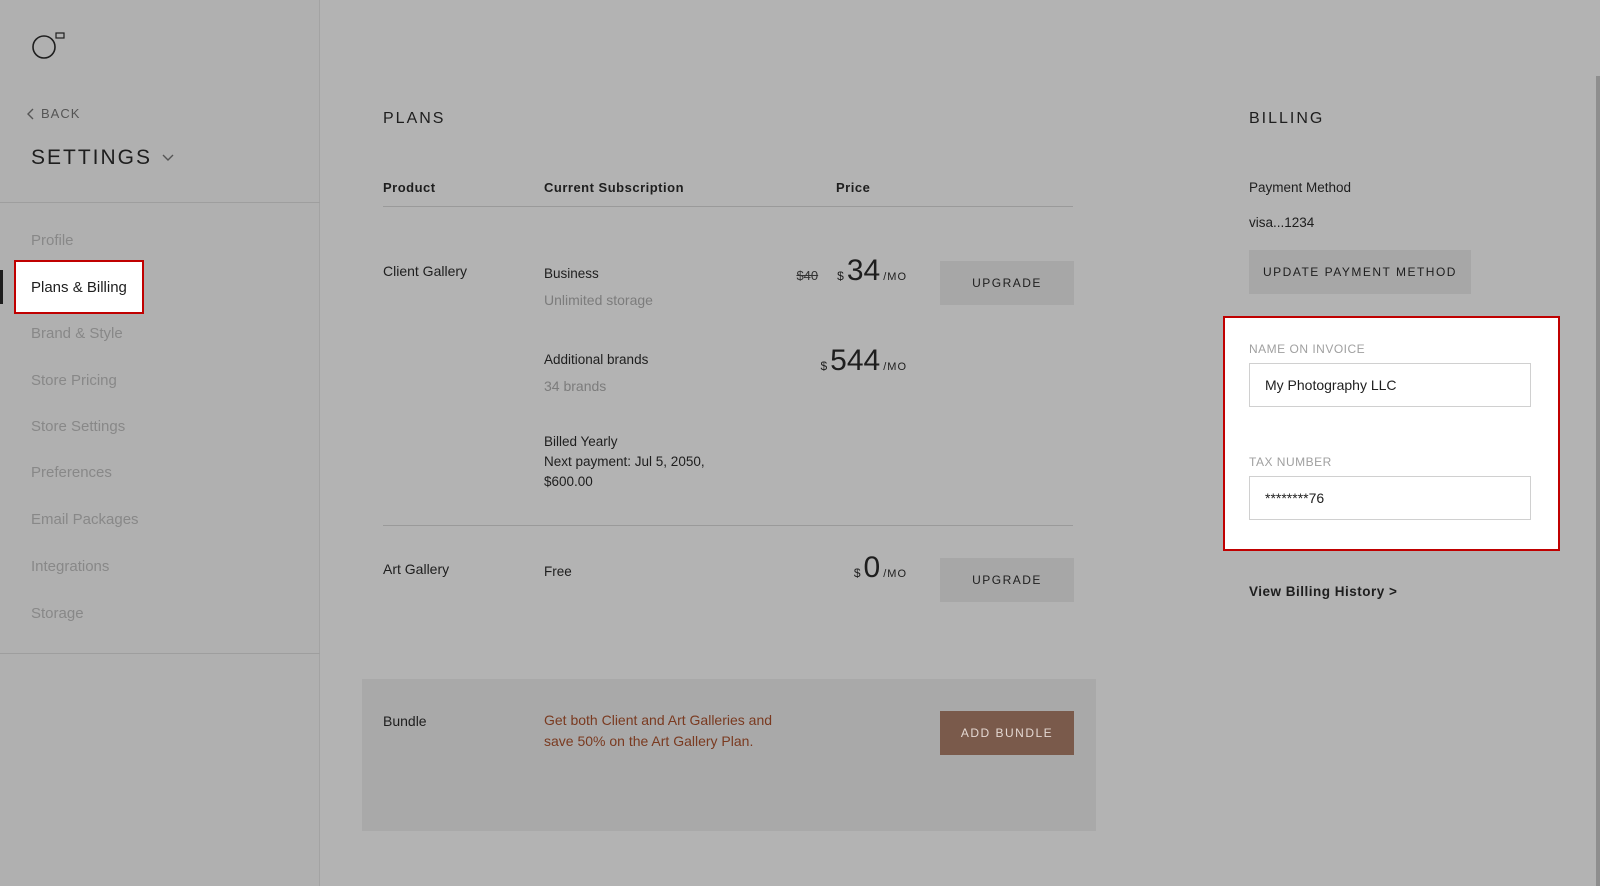 The image size is (1600, 886). Describe the element at coordinates (558, 571) in the screenshot. I see `art-plan-name: Free` at that location.